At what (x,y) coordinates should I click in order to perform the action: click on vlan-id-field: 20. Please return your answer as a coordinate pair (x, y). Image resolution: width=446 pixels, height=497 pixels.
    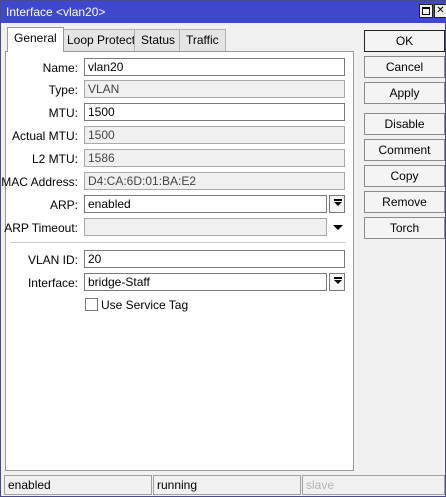
    Looking at the image, I should click on (214, 259).